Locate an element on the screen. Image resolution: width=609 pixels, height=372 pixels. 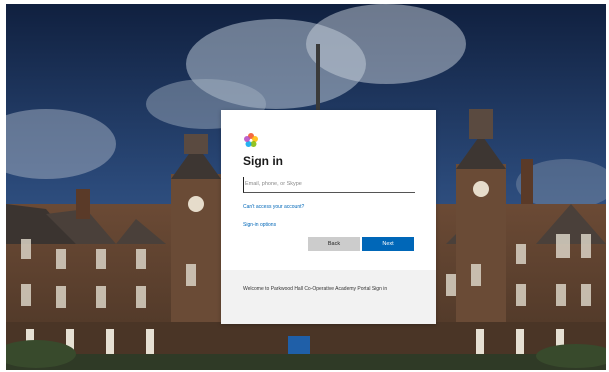
email-input is located at coordinates (329, 185).